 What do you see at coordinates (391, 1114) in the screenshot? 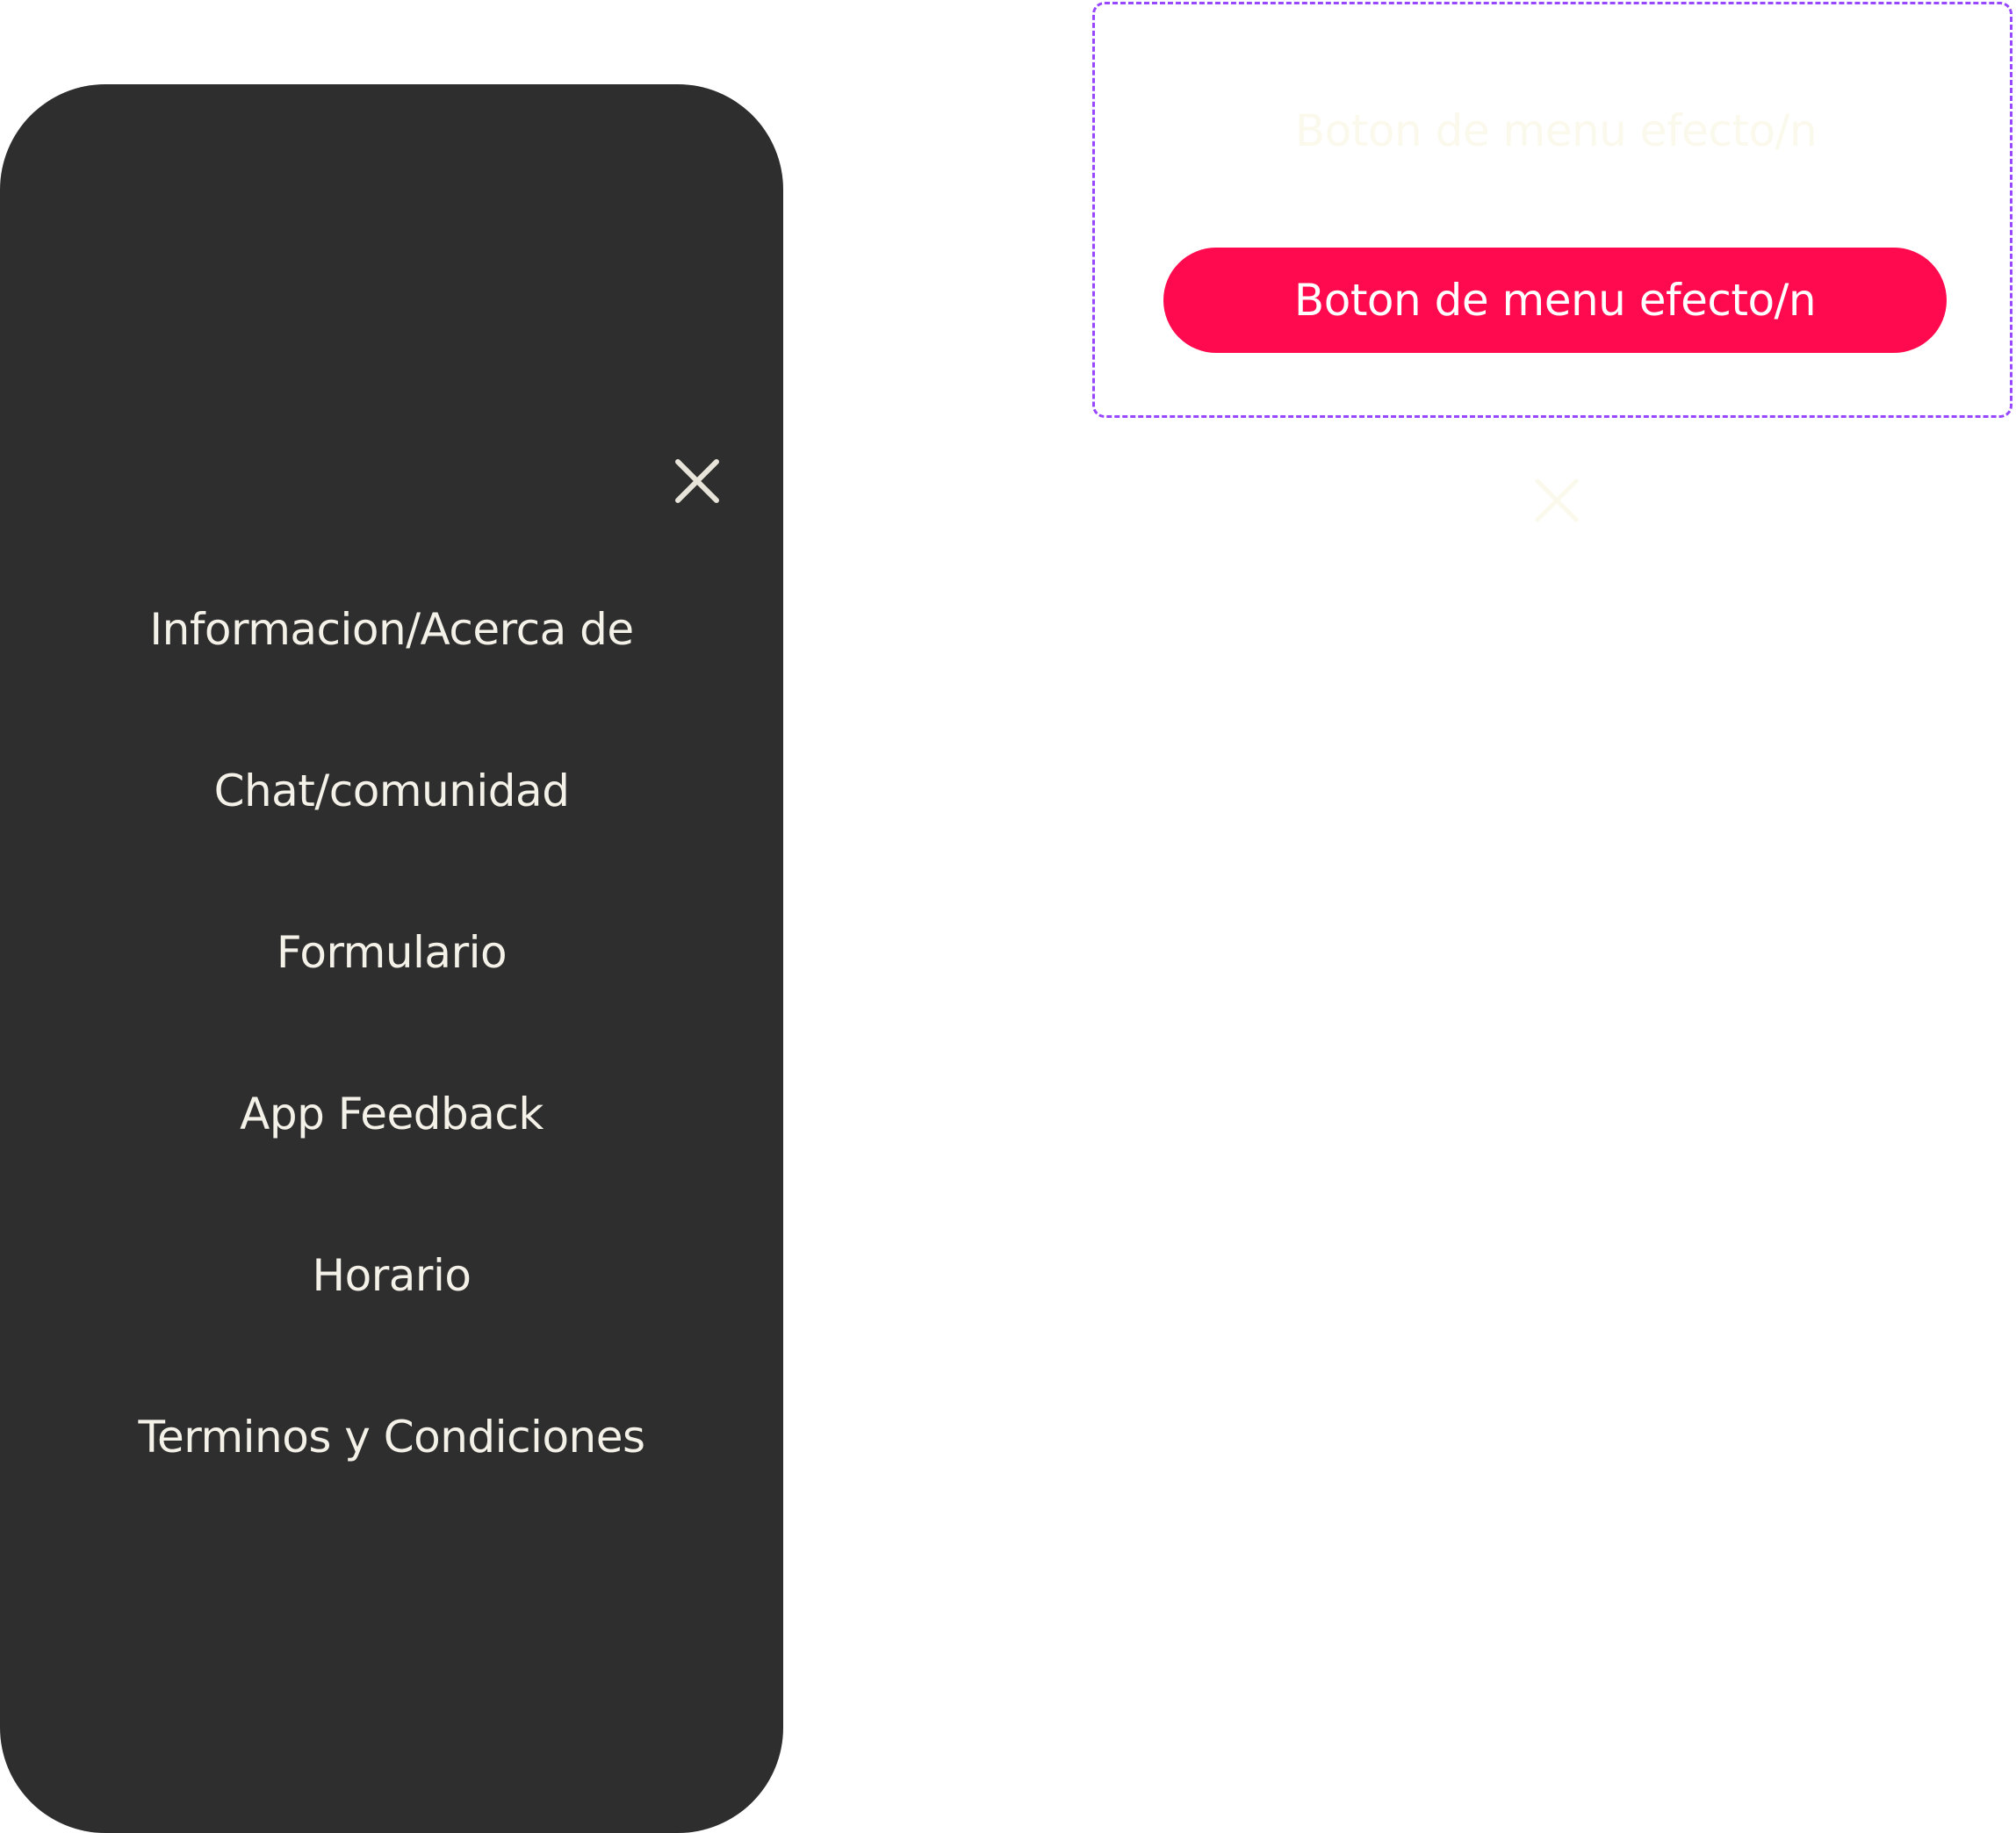
I see `menu-item-app-feedback: App Feedback` at bounding box center [391, 1114].